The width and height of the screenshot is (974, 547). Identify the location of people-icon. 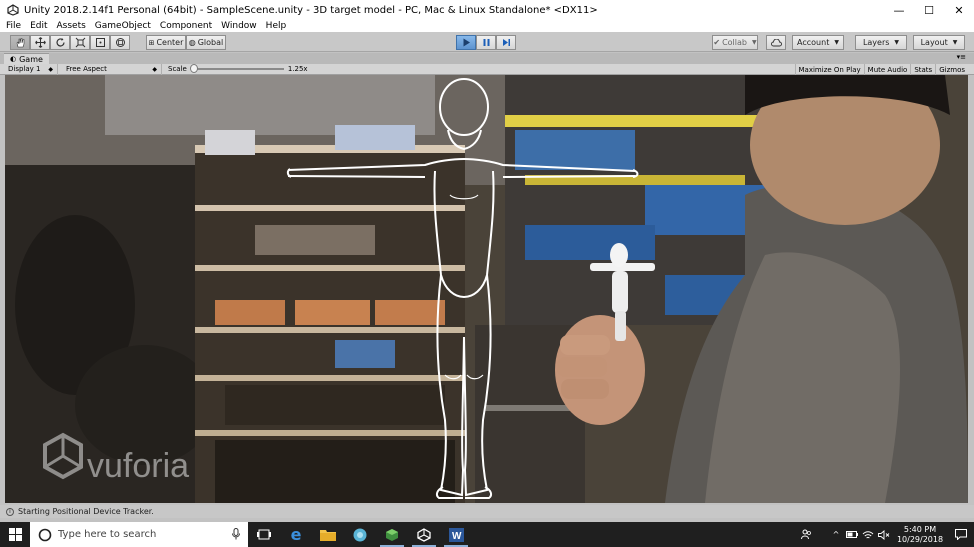
(806, 534).